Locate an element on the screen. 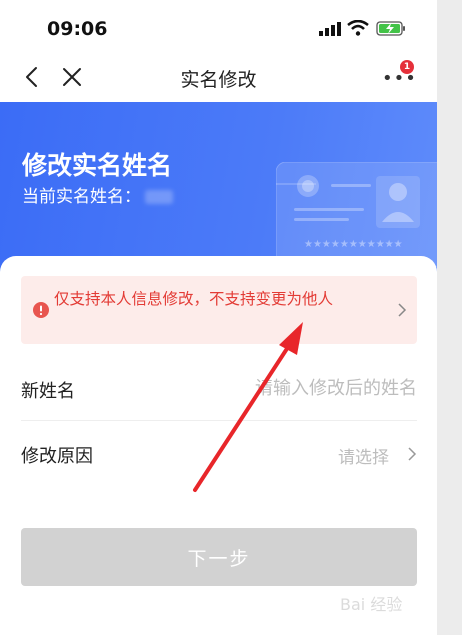 This screenshot has width=462, height=635. signal-icon is located at coordinates (330, 29).